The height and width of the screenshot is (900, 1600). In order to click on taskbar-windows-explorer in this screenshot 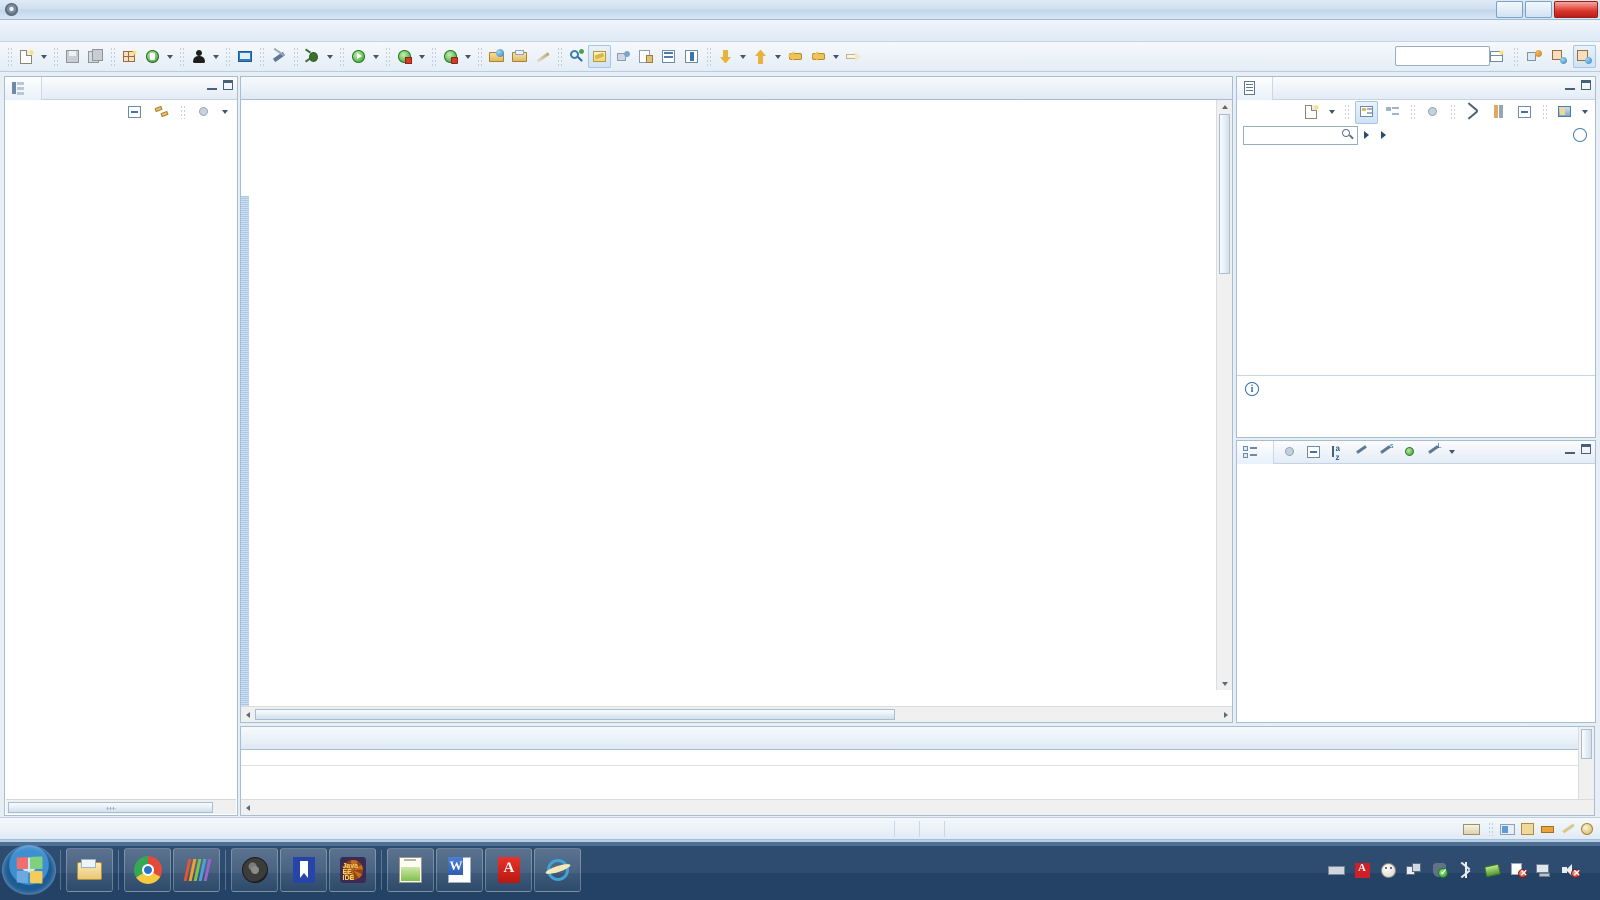, I will do `click(89, 870)`.